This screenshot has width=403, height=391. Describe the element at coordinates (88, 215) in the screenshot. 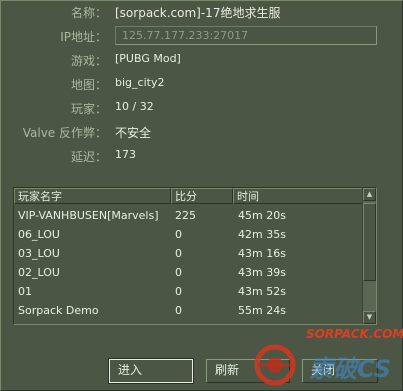

I see `player-name: VIP-VANHBUSEN[Marvels]` at that location.